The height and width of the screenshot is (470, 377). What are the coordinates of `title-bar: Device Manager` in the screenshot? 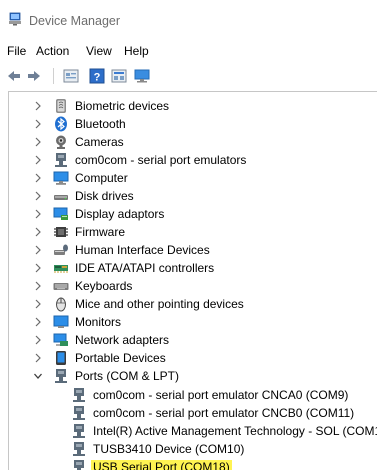 It's located at (188, 18).